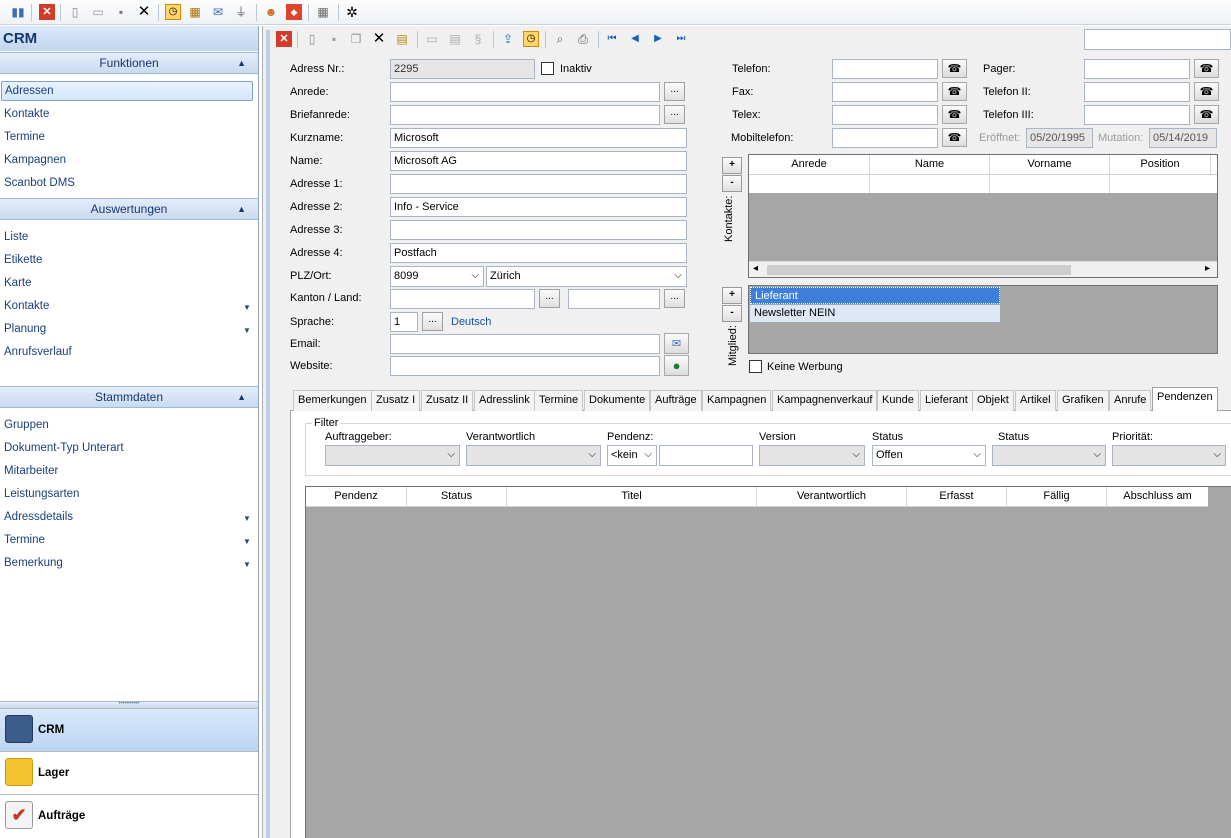 The height and width of the screenshot is (838, 1231). I want to click on dial-telefon-button: ☎, so click(954, 68).